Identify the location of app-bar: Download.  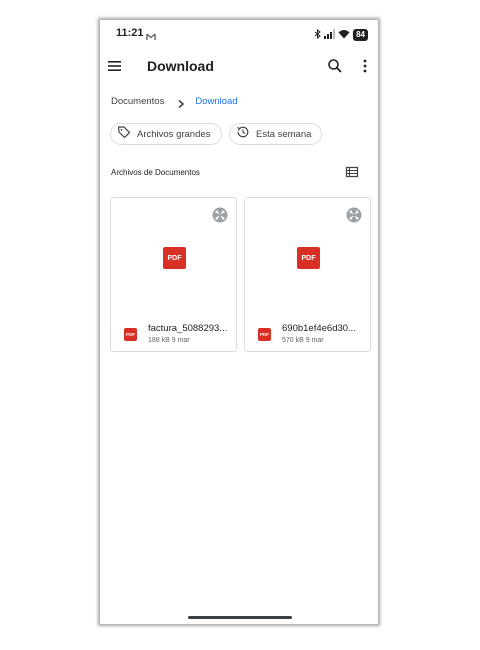
(239, 67).